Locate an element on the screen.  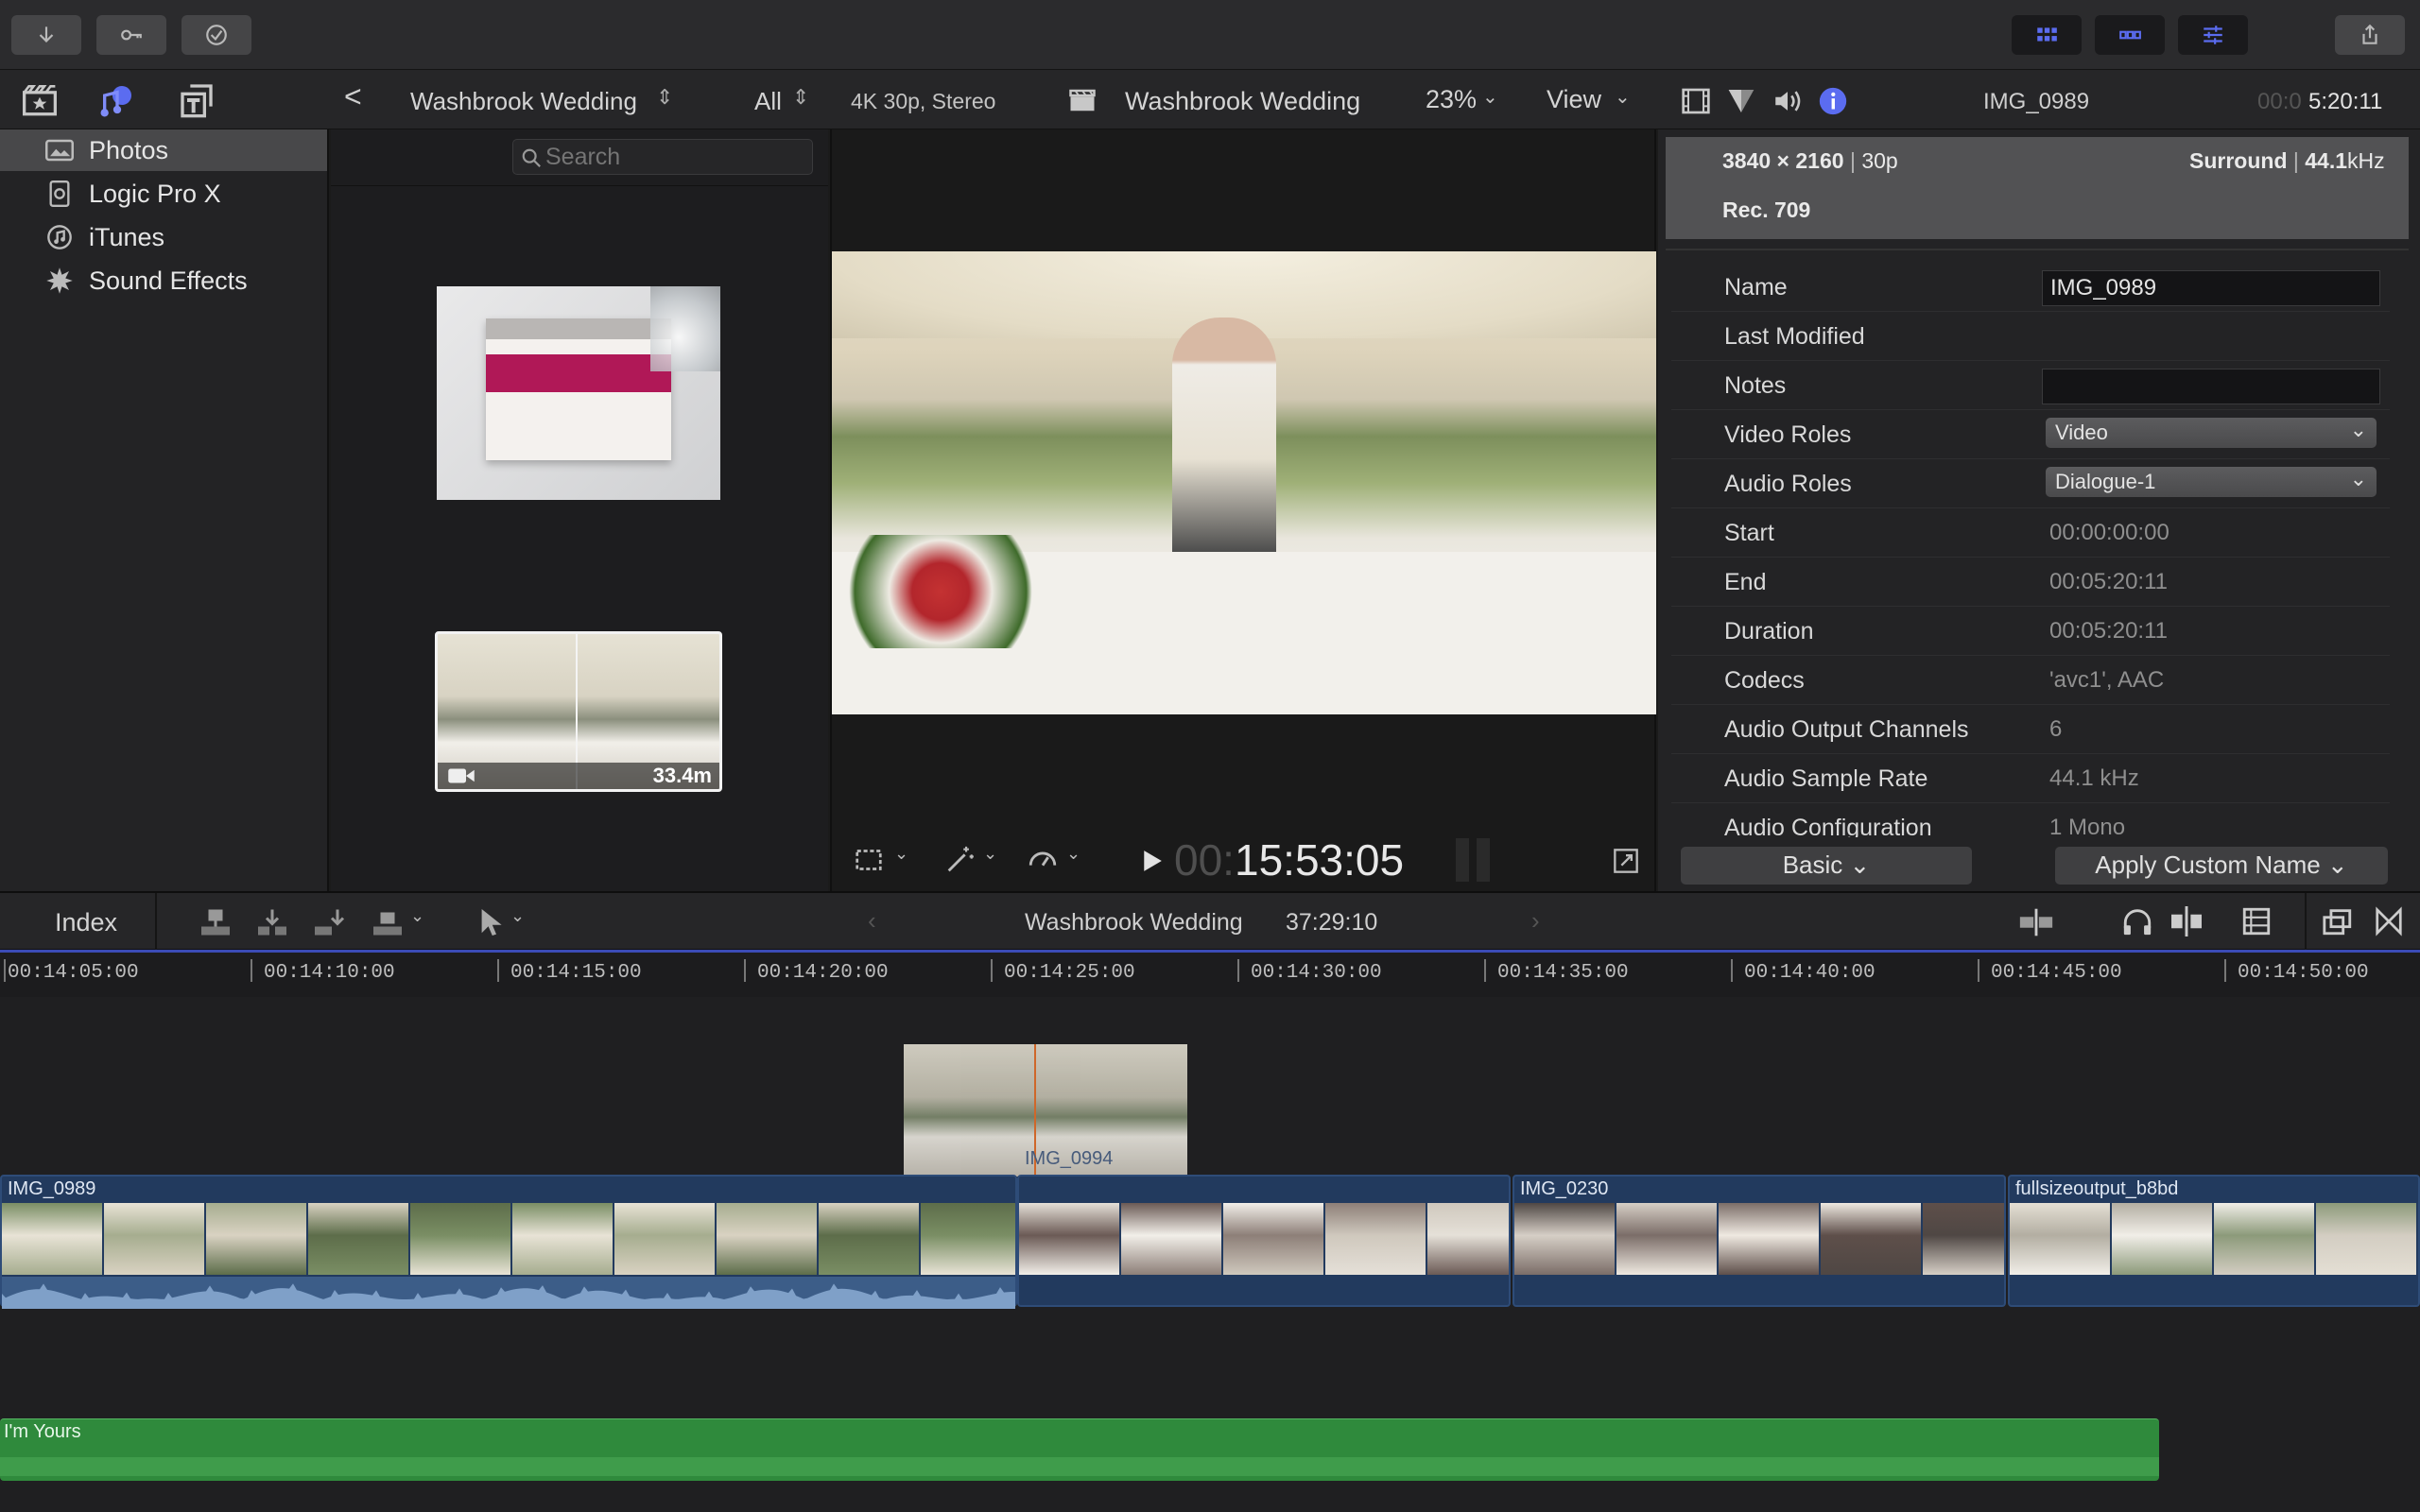
inspector-row-audio-sample-rate: Audio Sample Rate 44.1 kHz is located at coordinates (2031, 778).